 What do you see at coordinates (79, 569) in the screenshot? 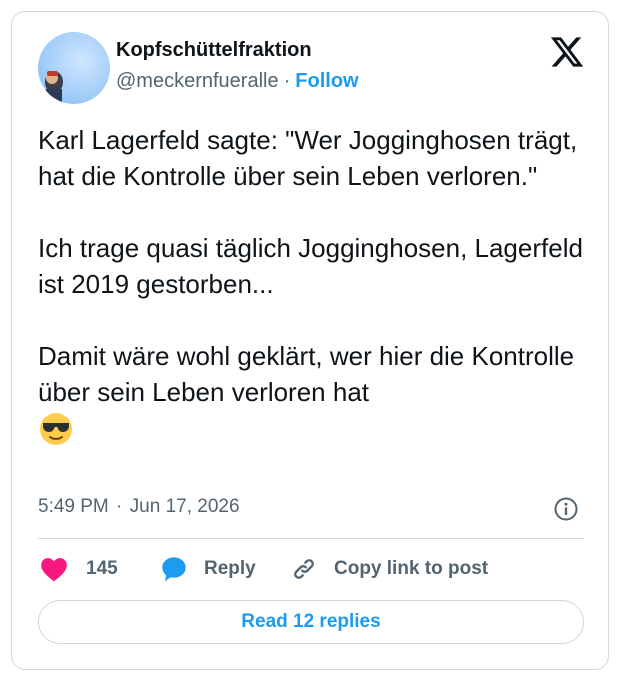
I see `like-button: 145` at bounding box center [79, 569].